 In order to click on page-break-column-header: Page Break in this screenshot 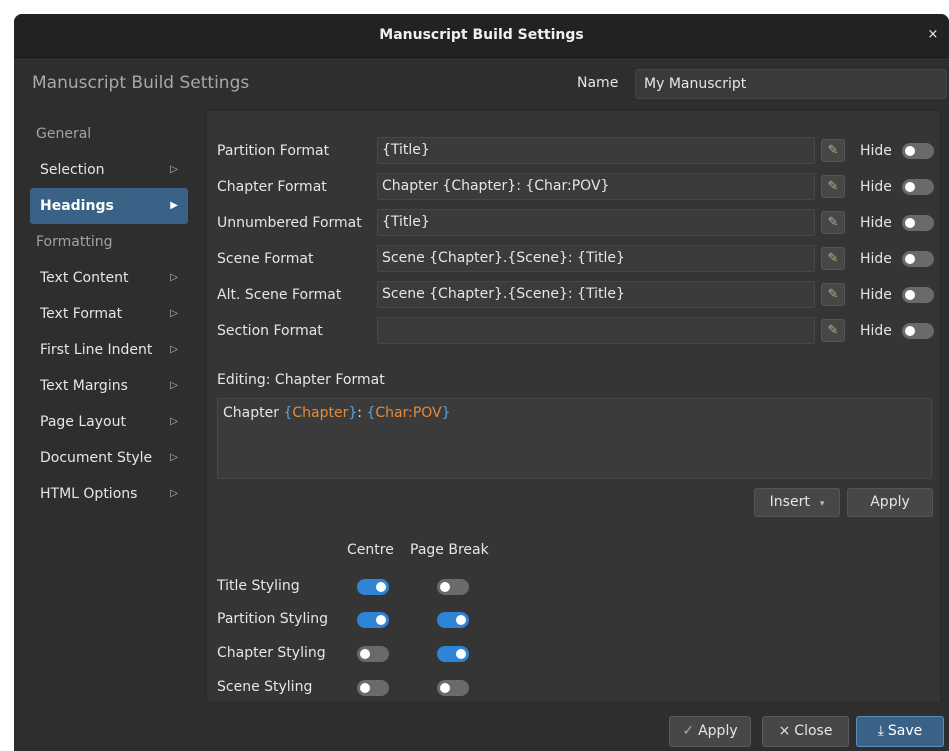, I will do `click(449, 550)`.